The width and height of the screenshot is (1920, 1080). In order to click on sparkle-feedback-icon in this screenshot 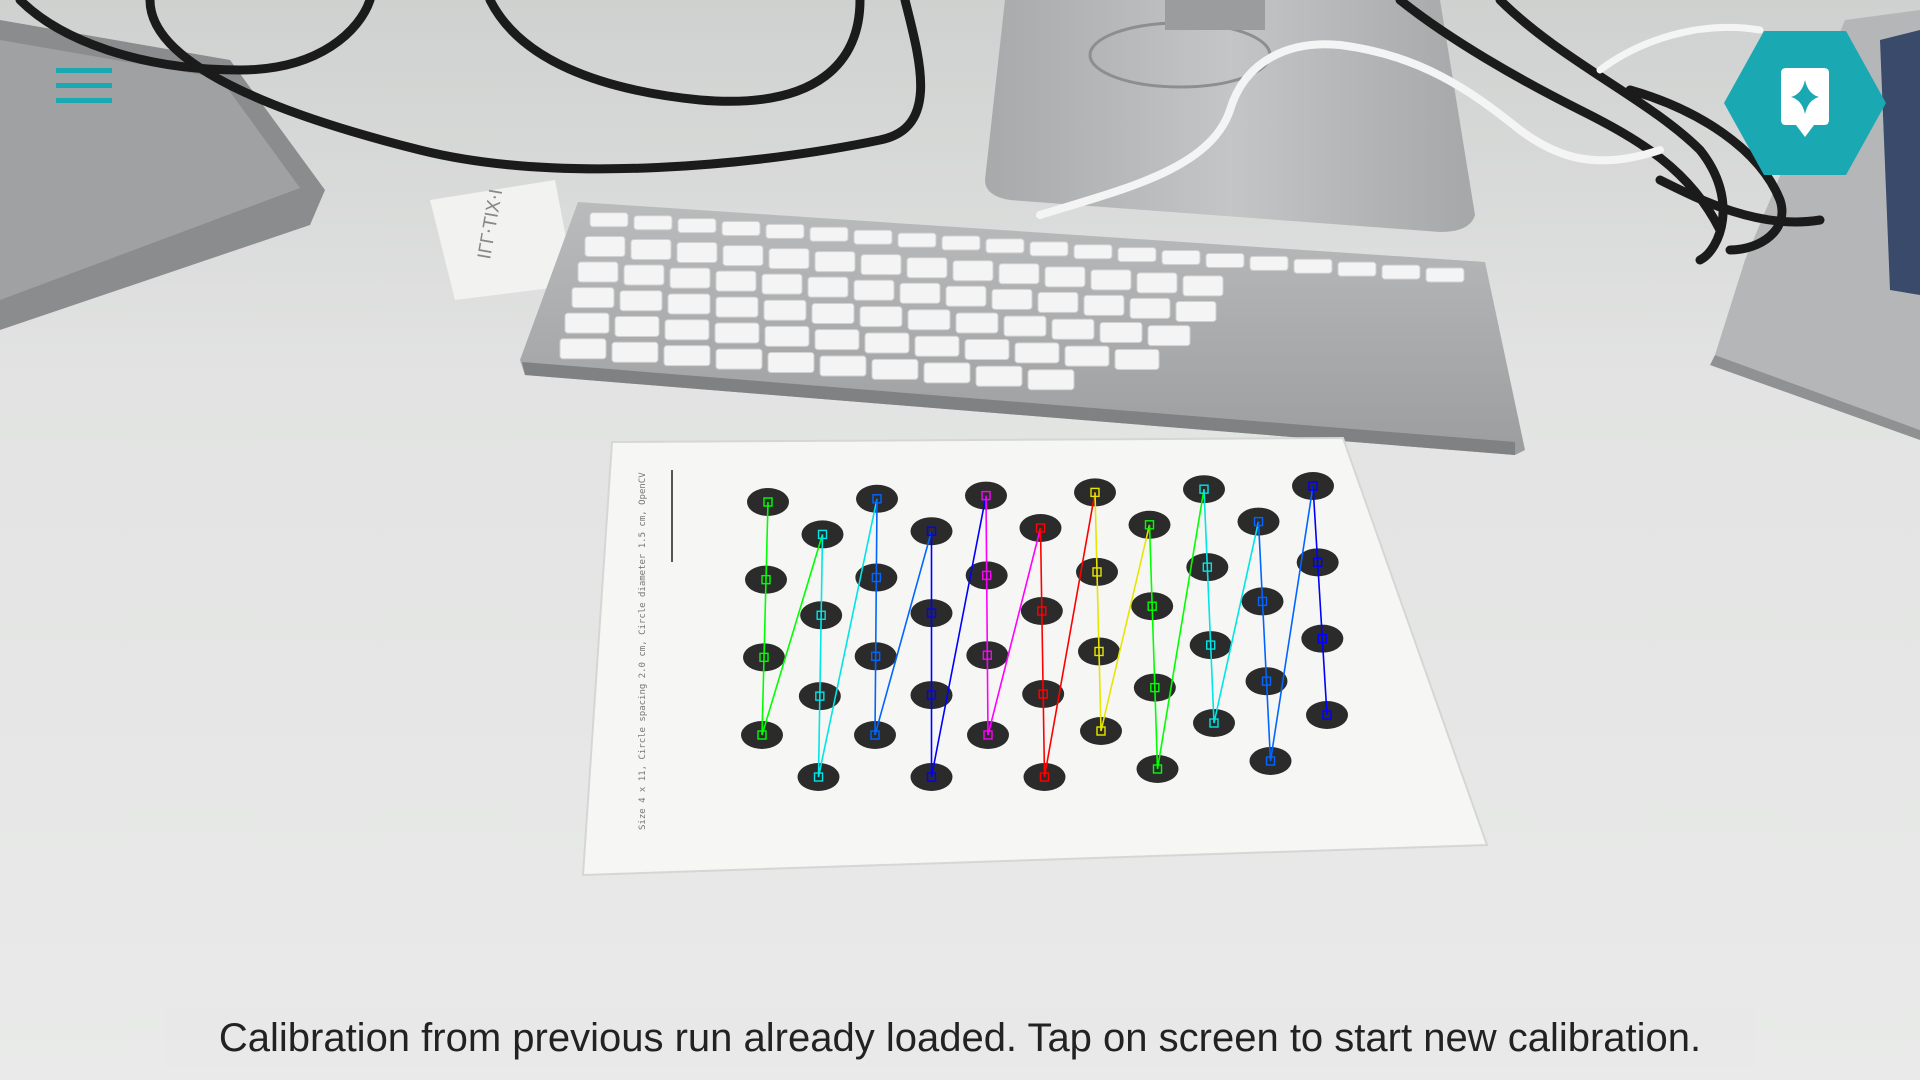, I will do `click(1805, 103)`.